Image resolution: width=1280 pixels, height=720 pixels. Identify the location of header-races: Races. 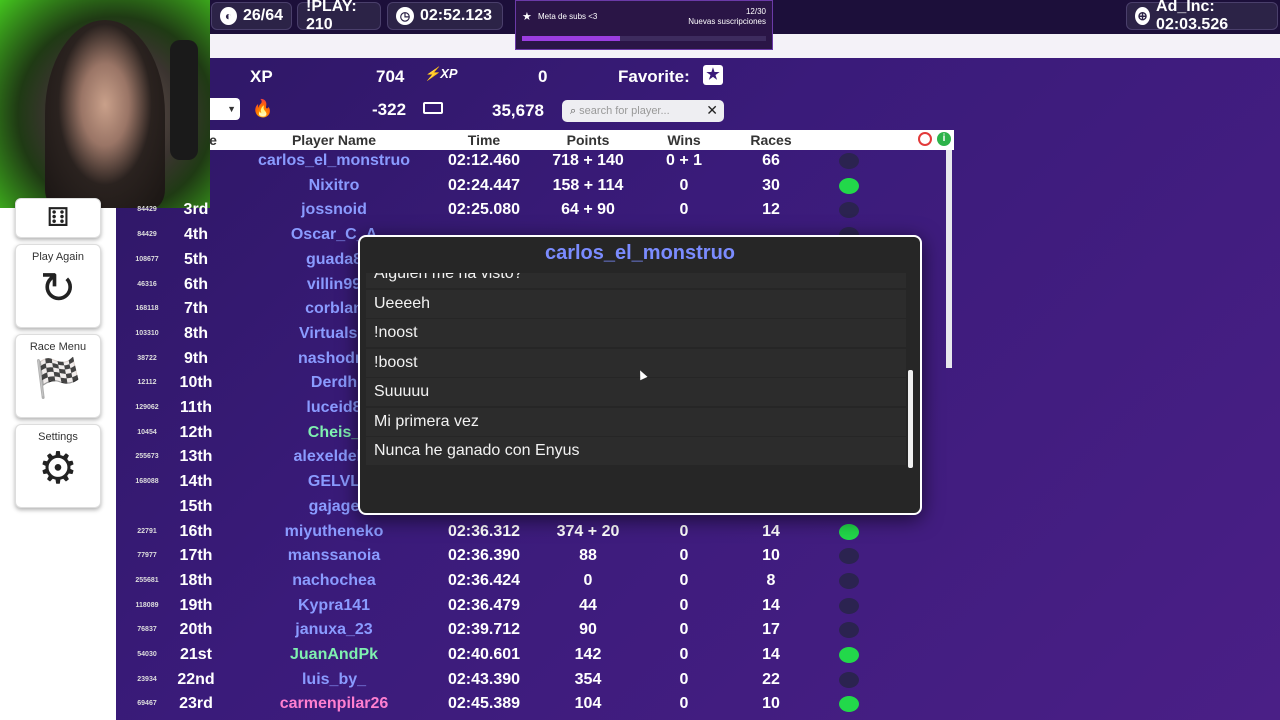
(770, 140).